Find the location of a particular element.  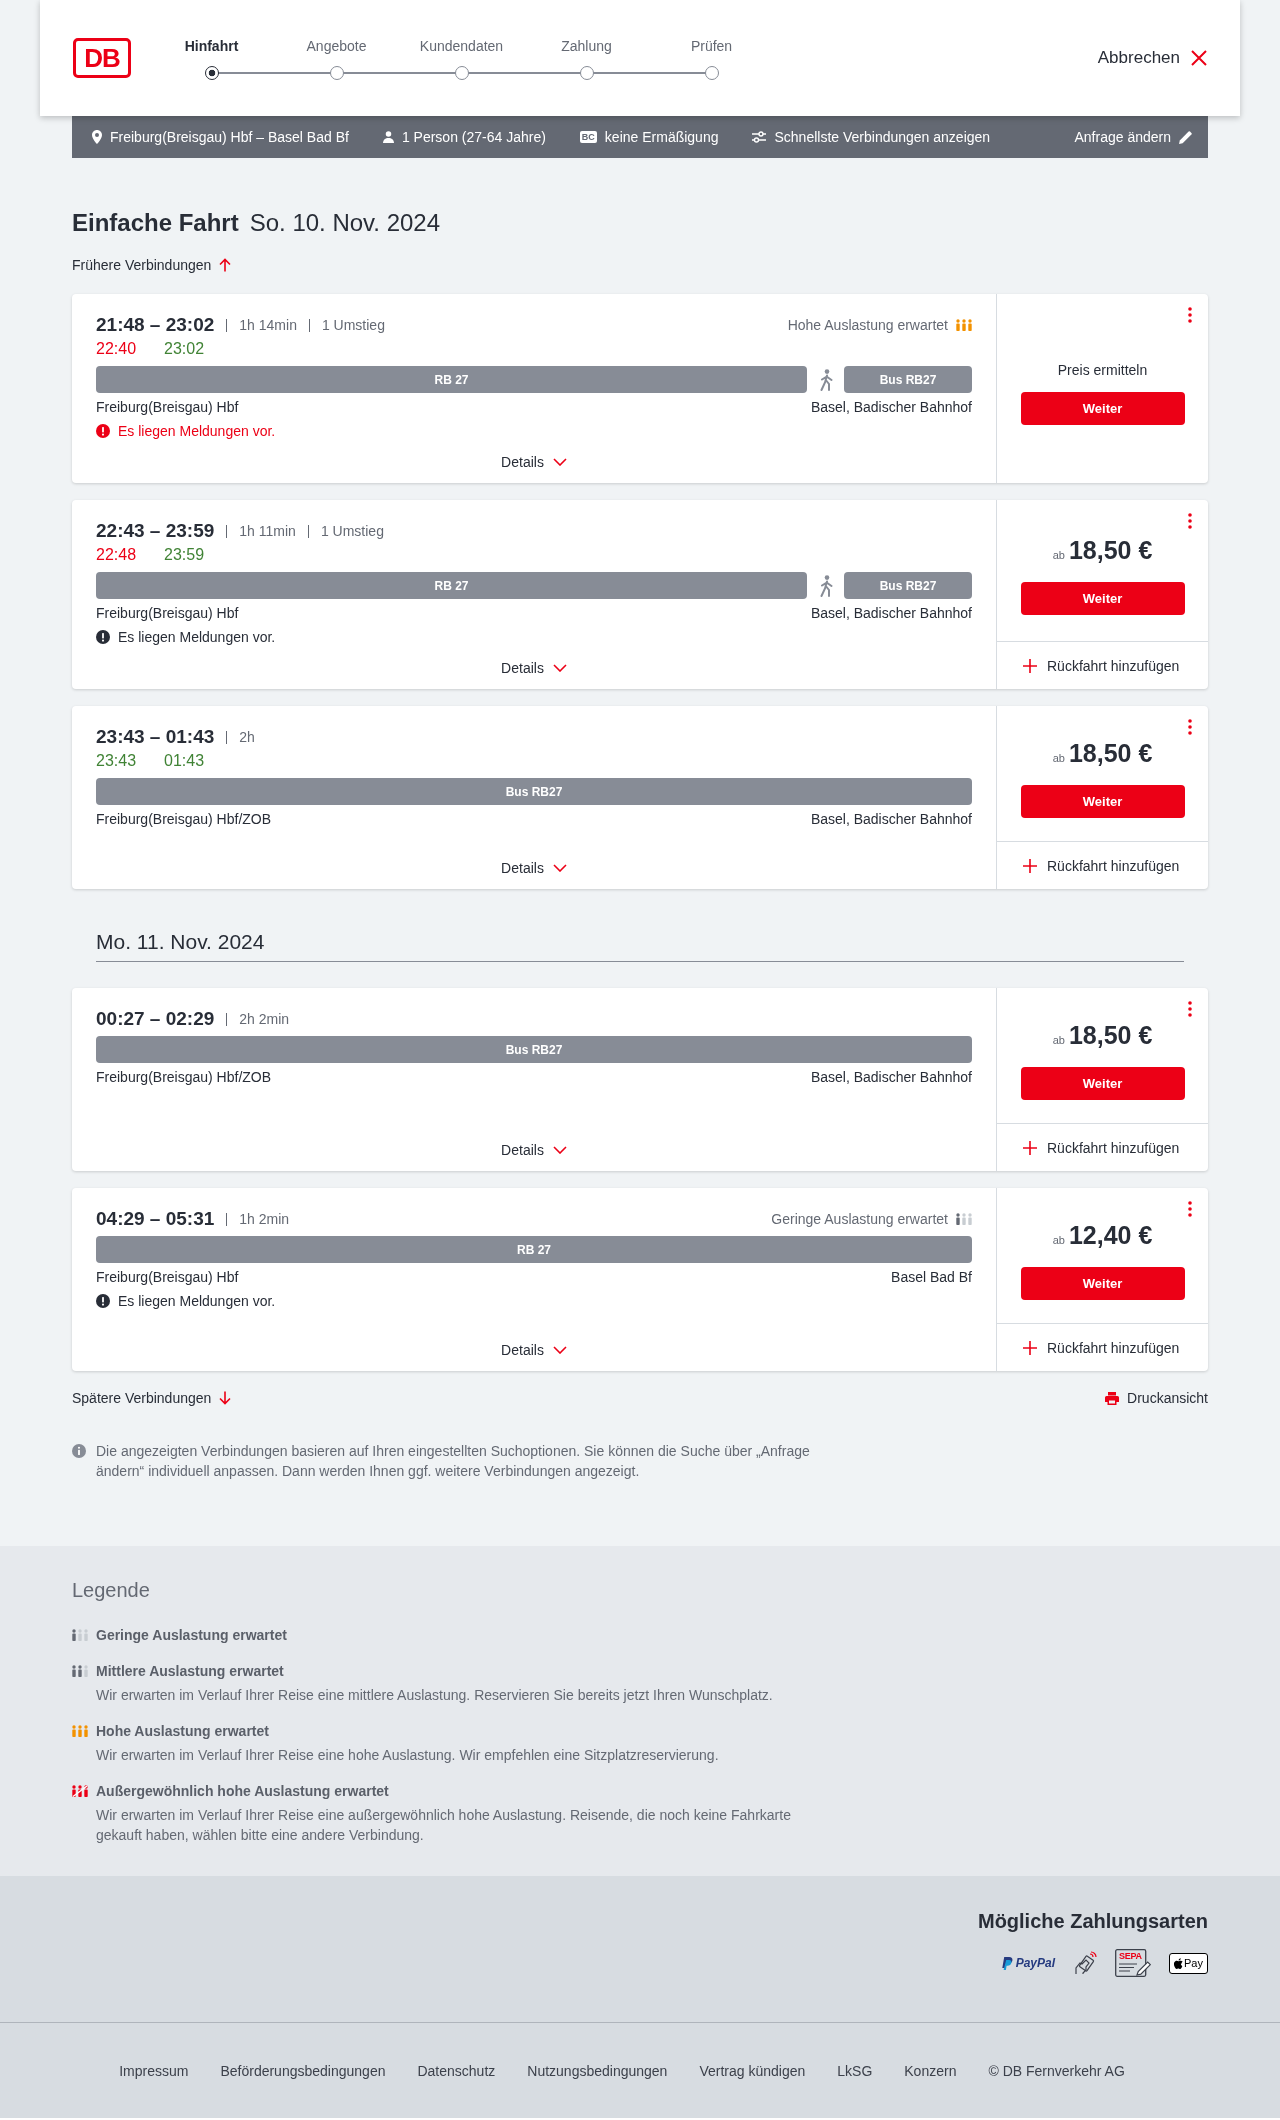

price-status: Preis ermitteln is located at coordinates (1102, 370).